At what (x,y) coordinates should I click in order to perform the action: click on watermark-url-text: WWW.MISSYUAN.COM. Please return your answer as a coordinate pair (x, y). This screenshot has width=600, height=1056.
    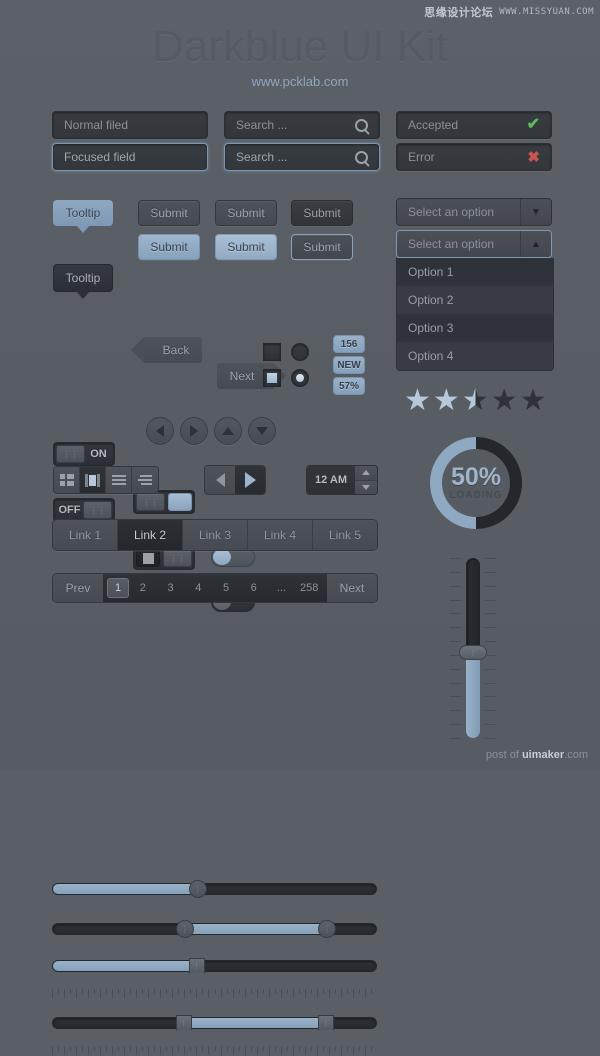
    Looking at the image, I should click on (546, 12).